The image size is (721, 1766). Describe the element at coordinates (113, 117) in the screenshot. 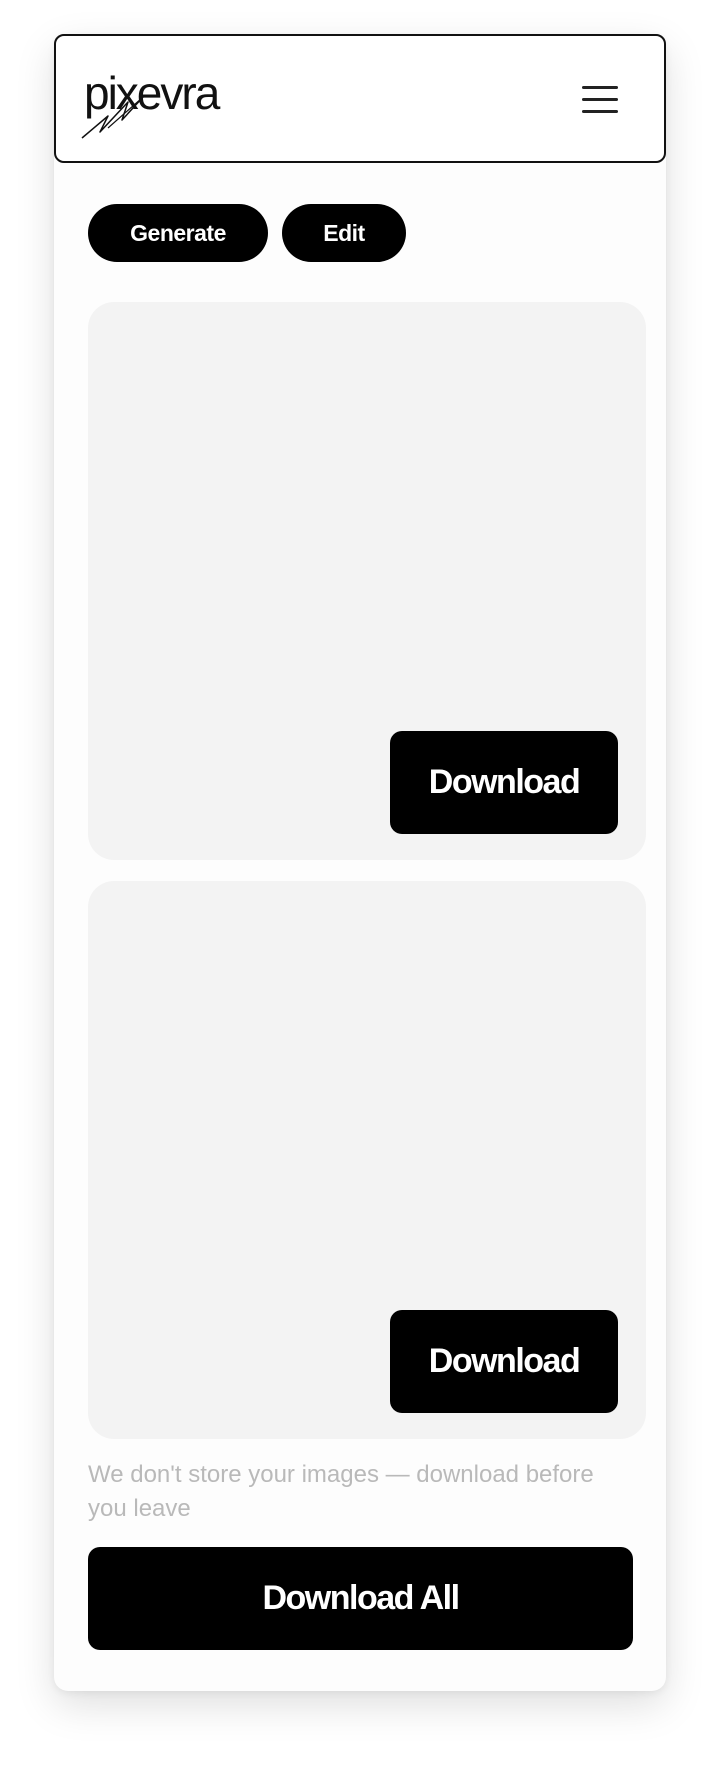

I see `logo-scribble-icon` at that location.